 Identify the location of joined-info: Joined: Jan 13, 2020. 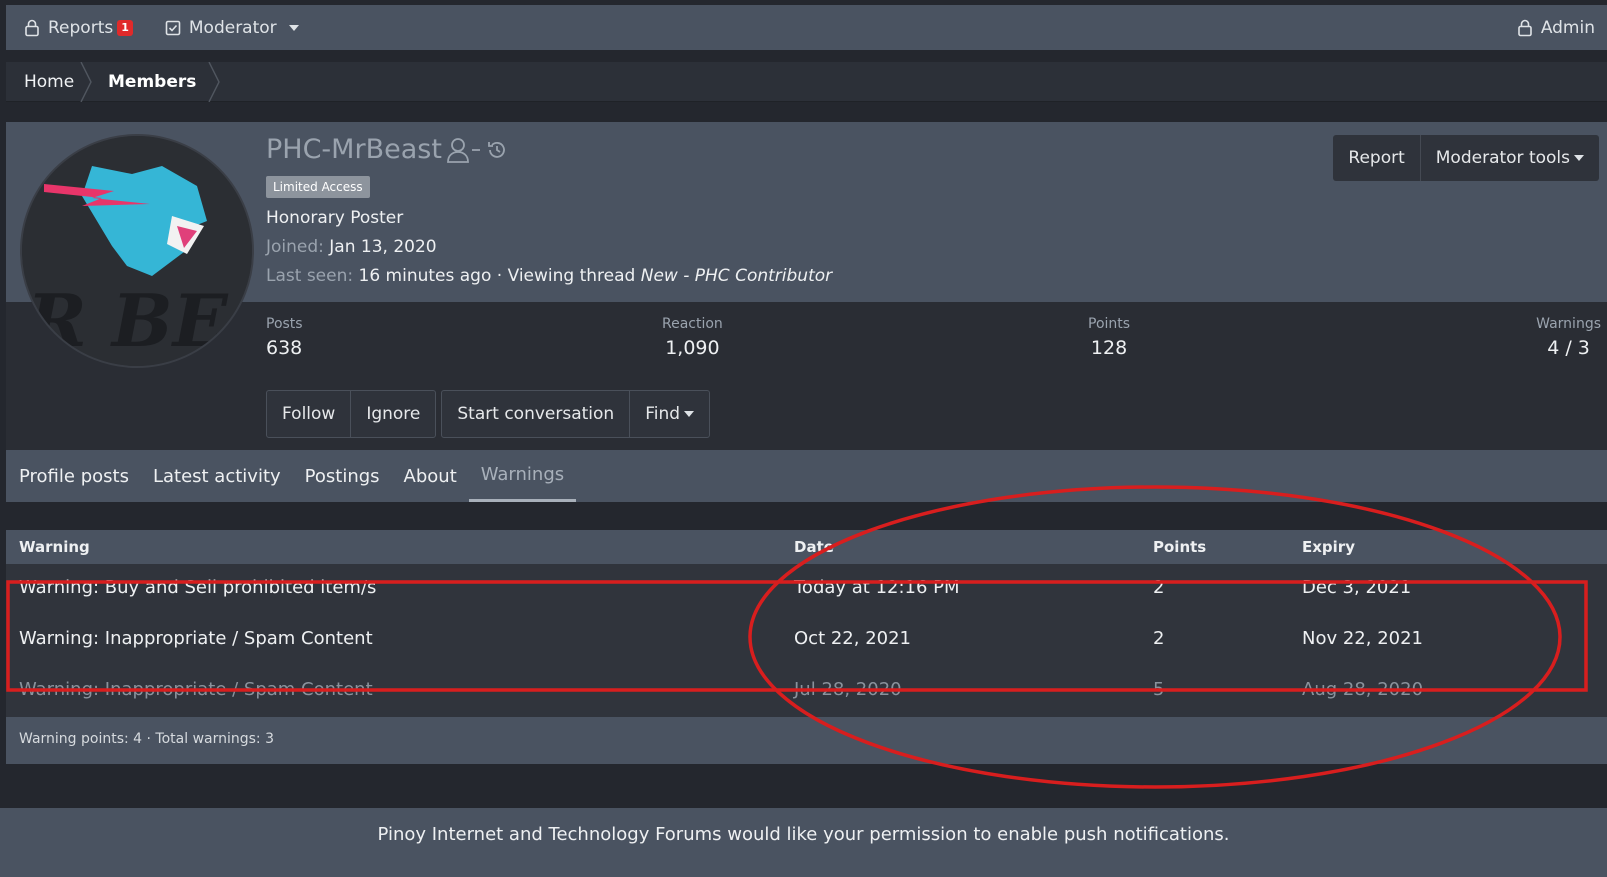
(351, 247).